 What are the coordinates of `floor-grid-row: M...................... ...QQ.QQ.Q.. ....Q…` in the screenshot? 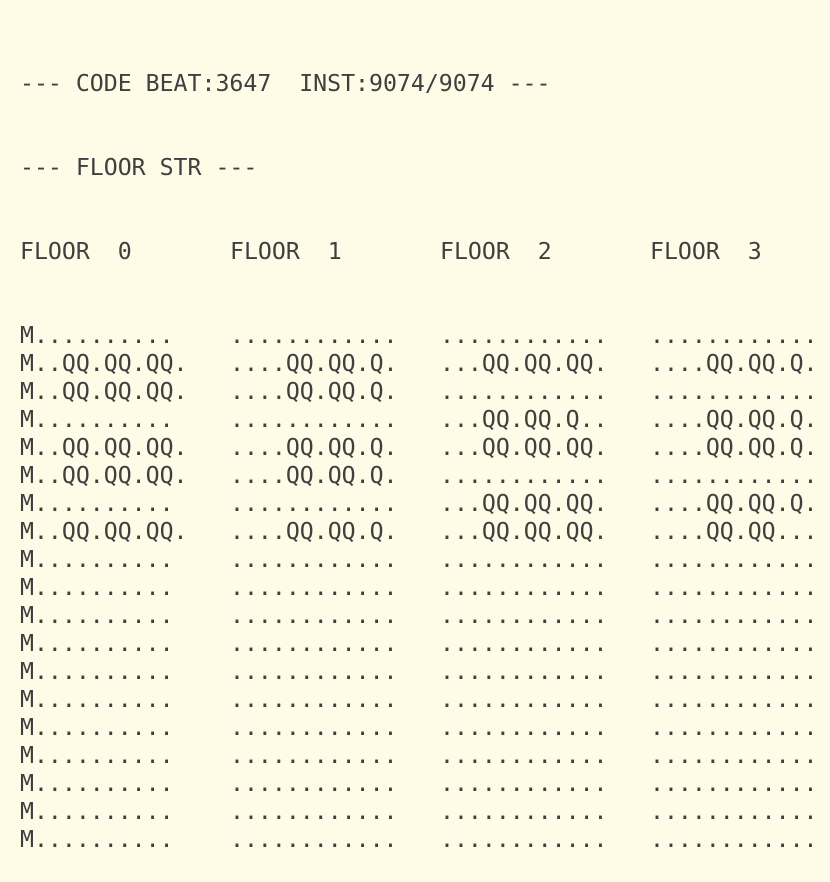 It's located at (425, 420).